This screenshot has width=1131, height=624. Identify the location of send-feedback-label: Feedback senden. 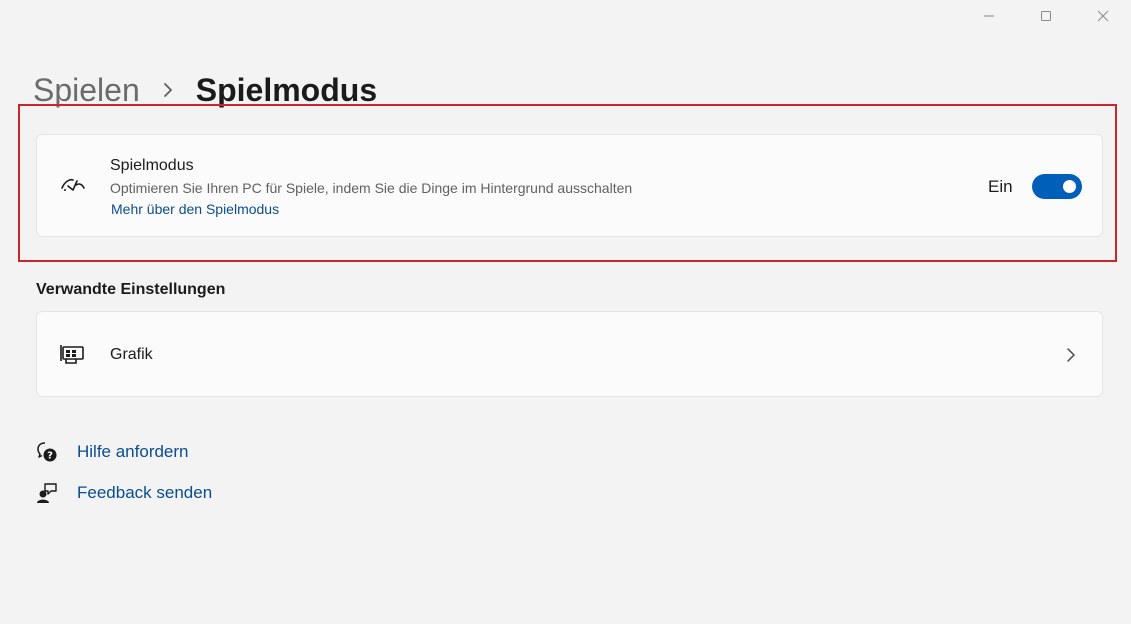
(145, 492).